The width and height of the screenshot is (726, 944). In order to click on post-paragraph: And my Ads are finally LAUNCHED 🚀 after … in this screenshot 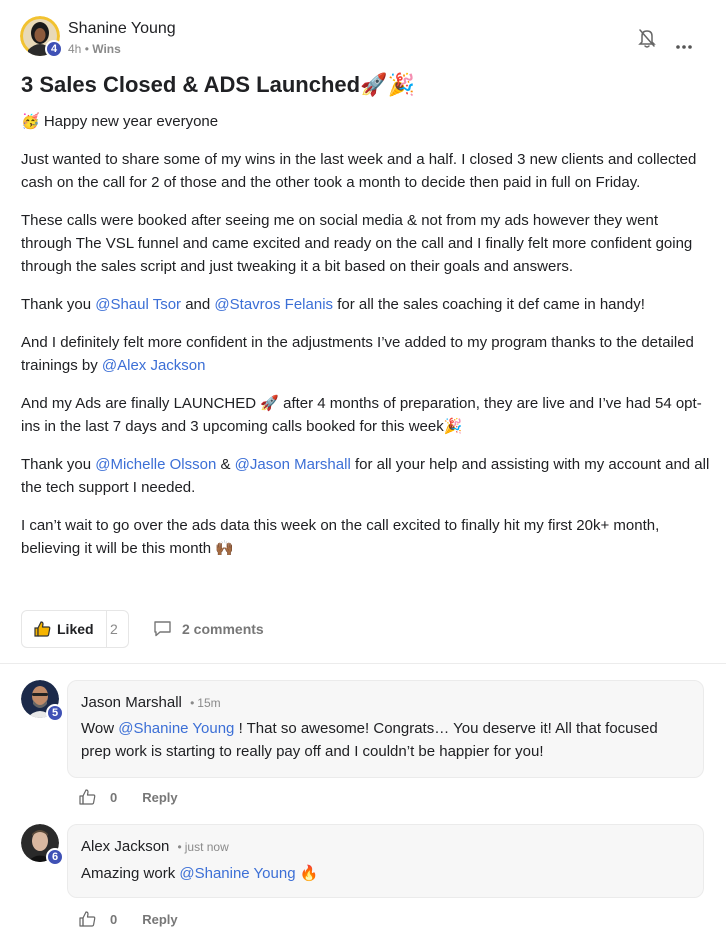, I will do `click(361, 415)`.